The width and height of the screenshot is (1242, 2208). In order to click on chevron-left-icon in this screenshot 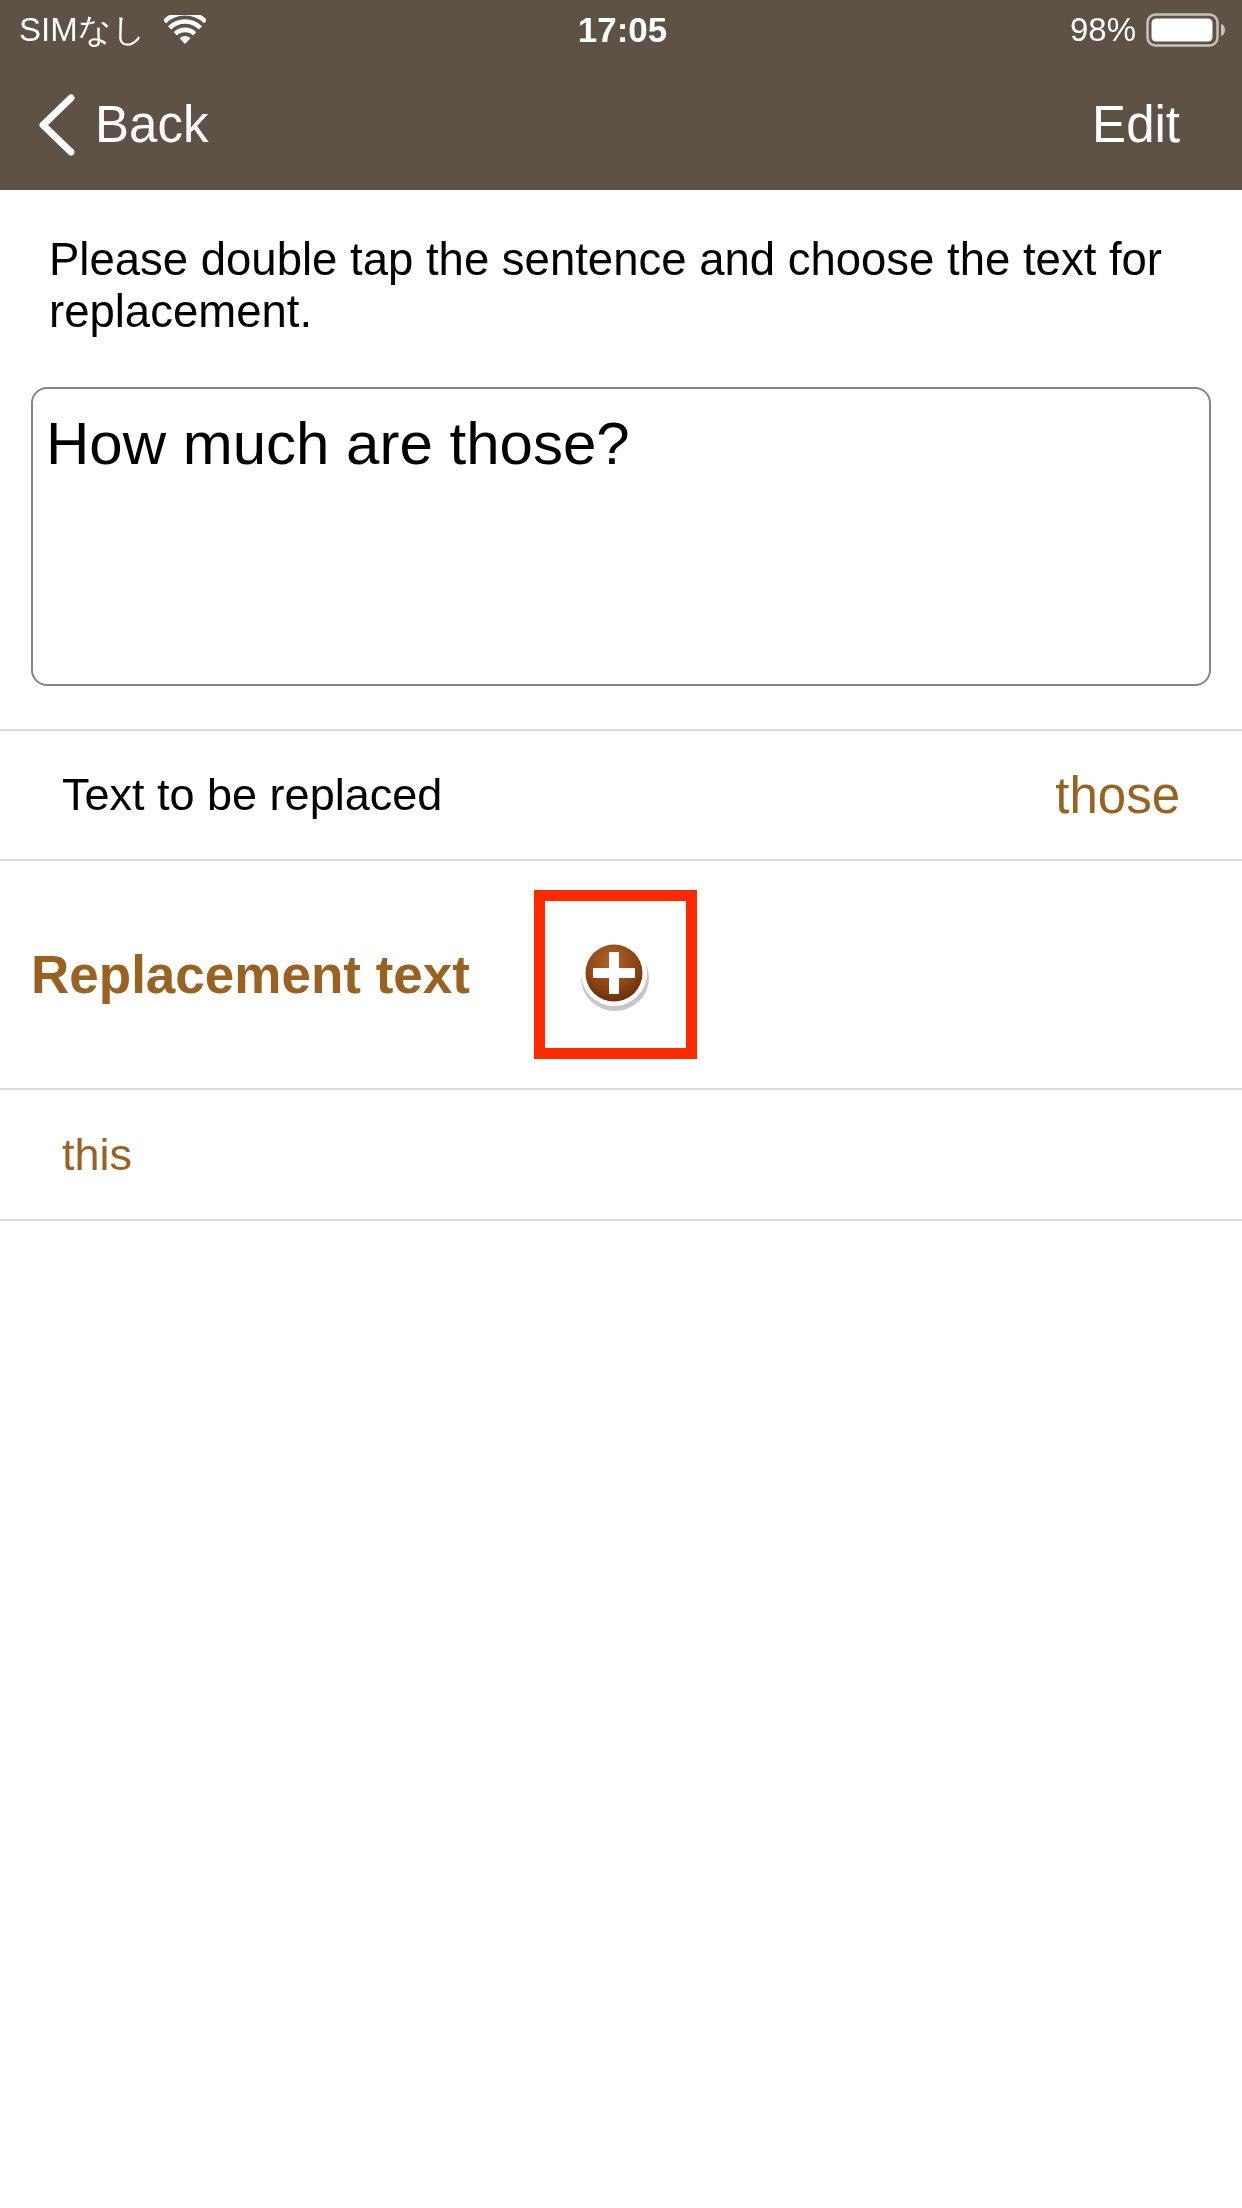, I will do `click(57, 125)`.